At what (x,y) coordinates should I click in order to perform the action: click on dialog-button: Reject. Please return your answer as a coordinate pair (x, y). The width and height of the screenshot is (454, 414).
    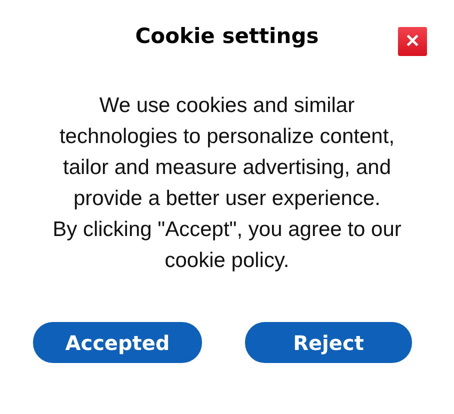
    Looking at the image, I should click on (328, 342).